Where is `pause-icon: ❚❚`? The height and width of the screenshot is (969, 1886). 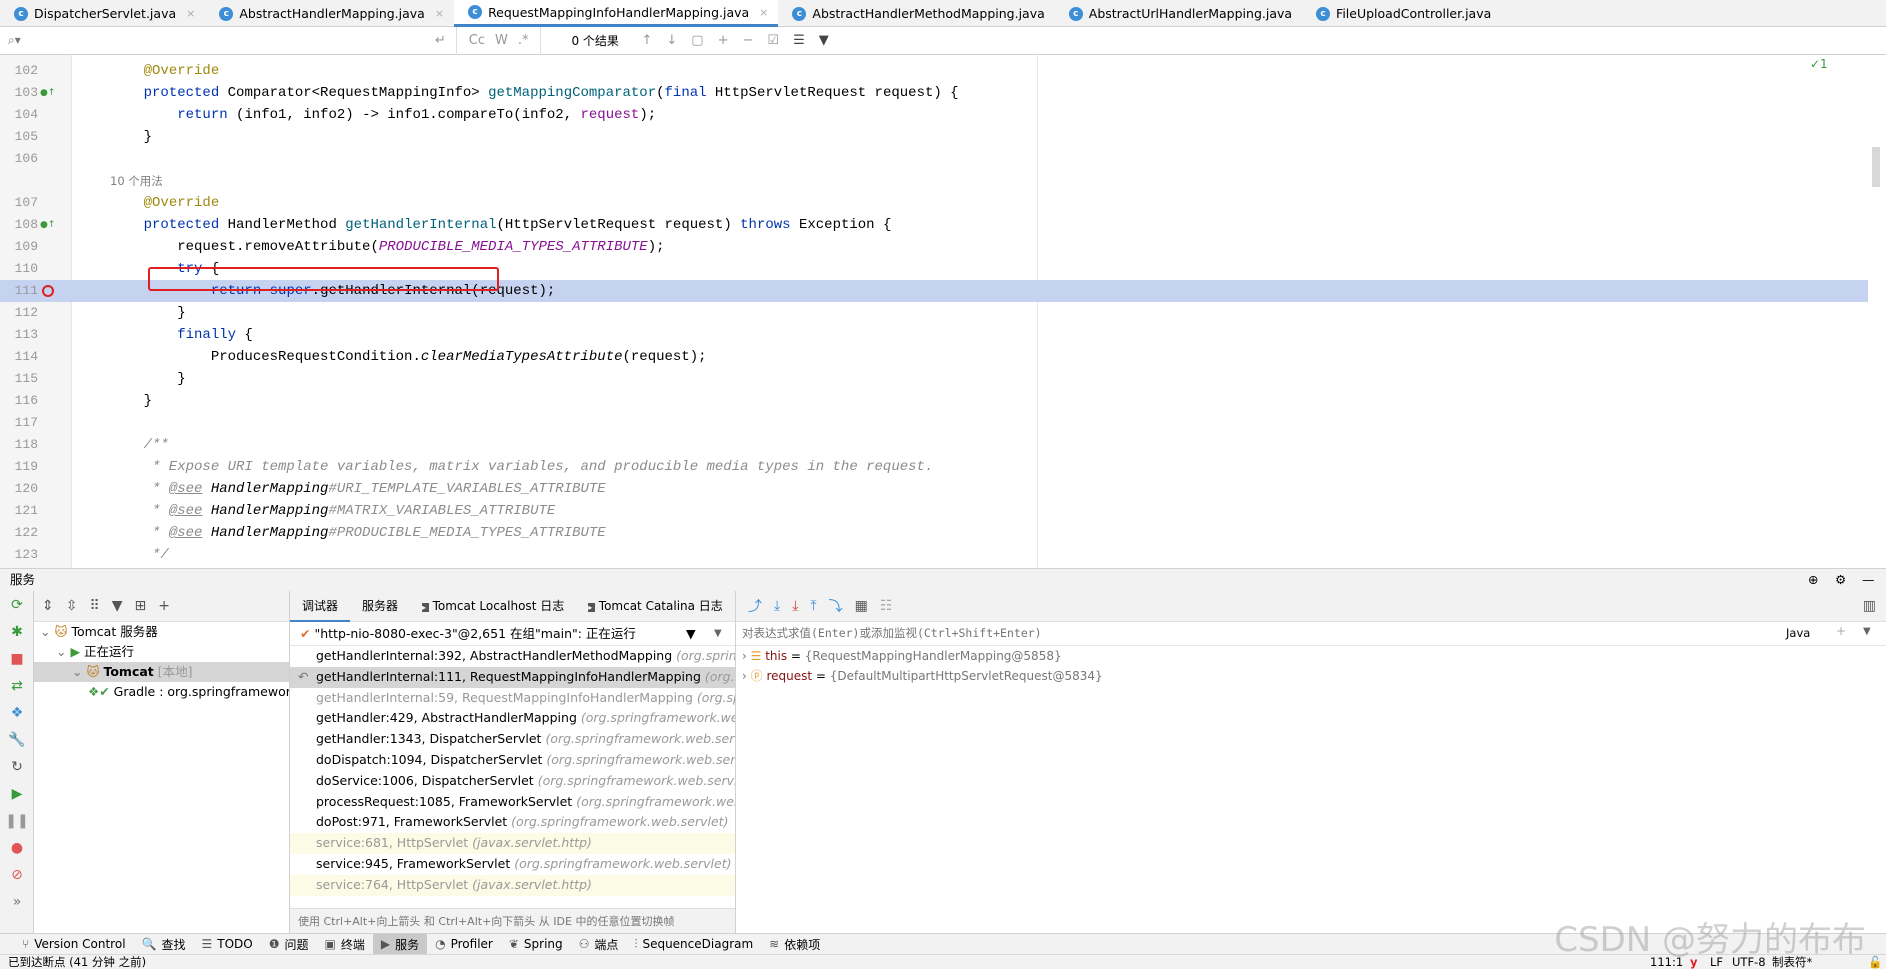 pause-icon: ❚❚ is located at coordinates (17, 820).